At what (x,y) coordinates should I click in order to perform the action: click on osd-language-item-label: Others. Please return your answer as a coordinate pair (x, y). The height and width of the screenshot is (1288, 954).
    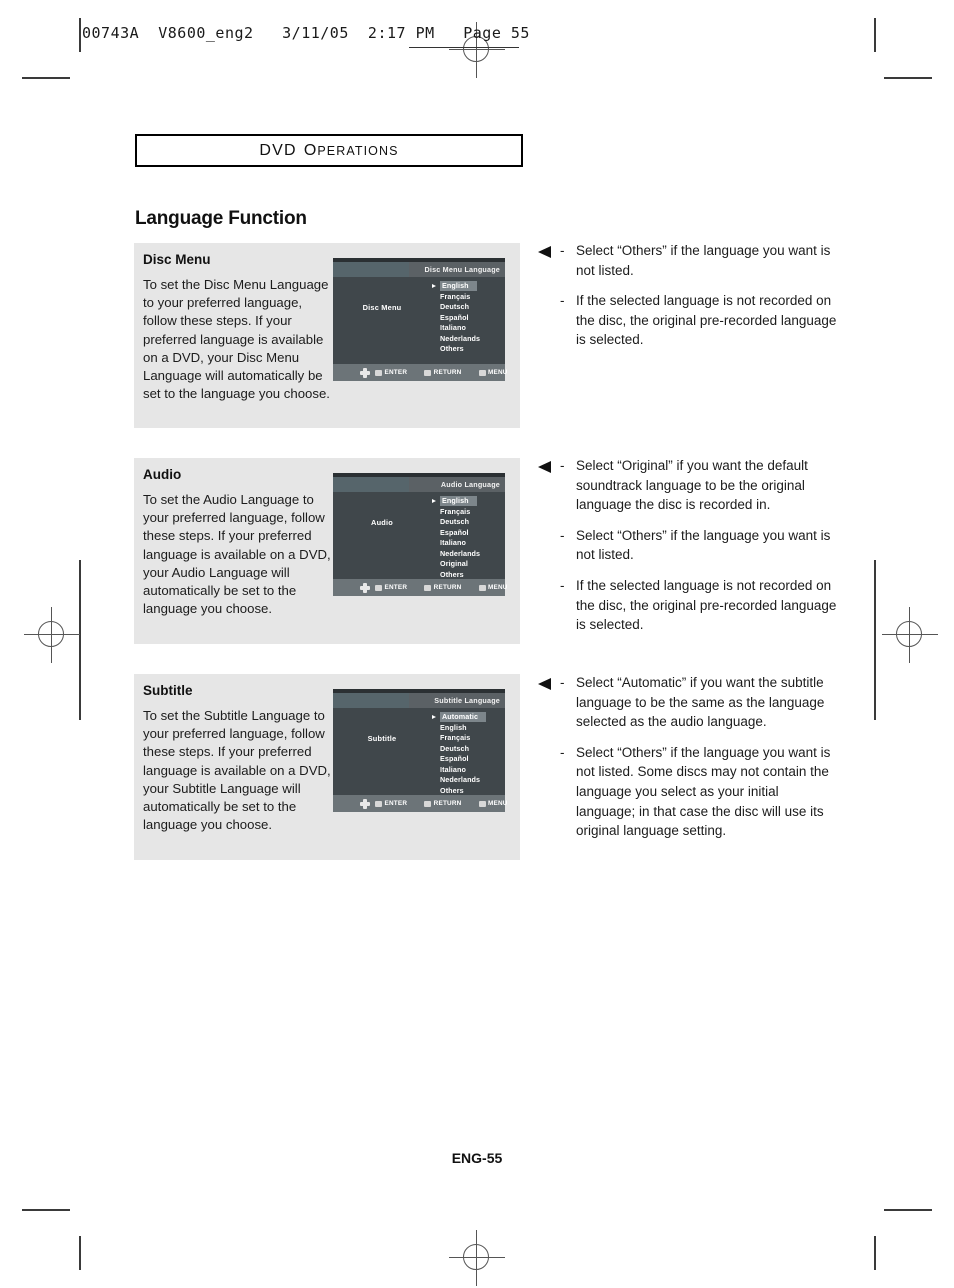
    Looking at the image, I should click on (452, 348).